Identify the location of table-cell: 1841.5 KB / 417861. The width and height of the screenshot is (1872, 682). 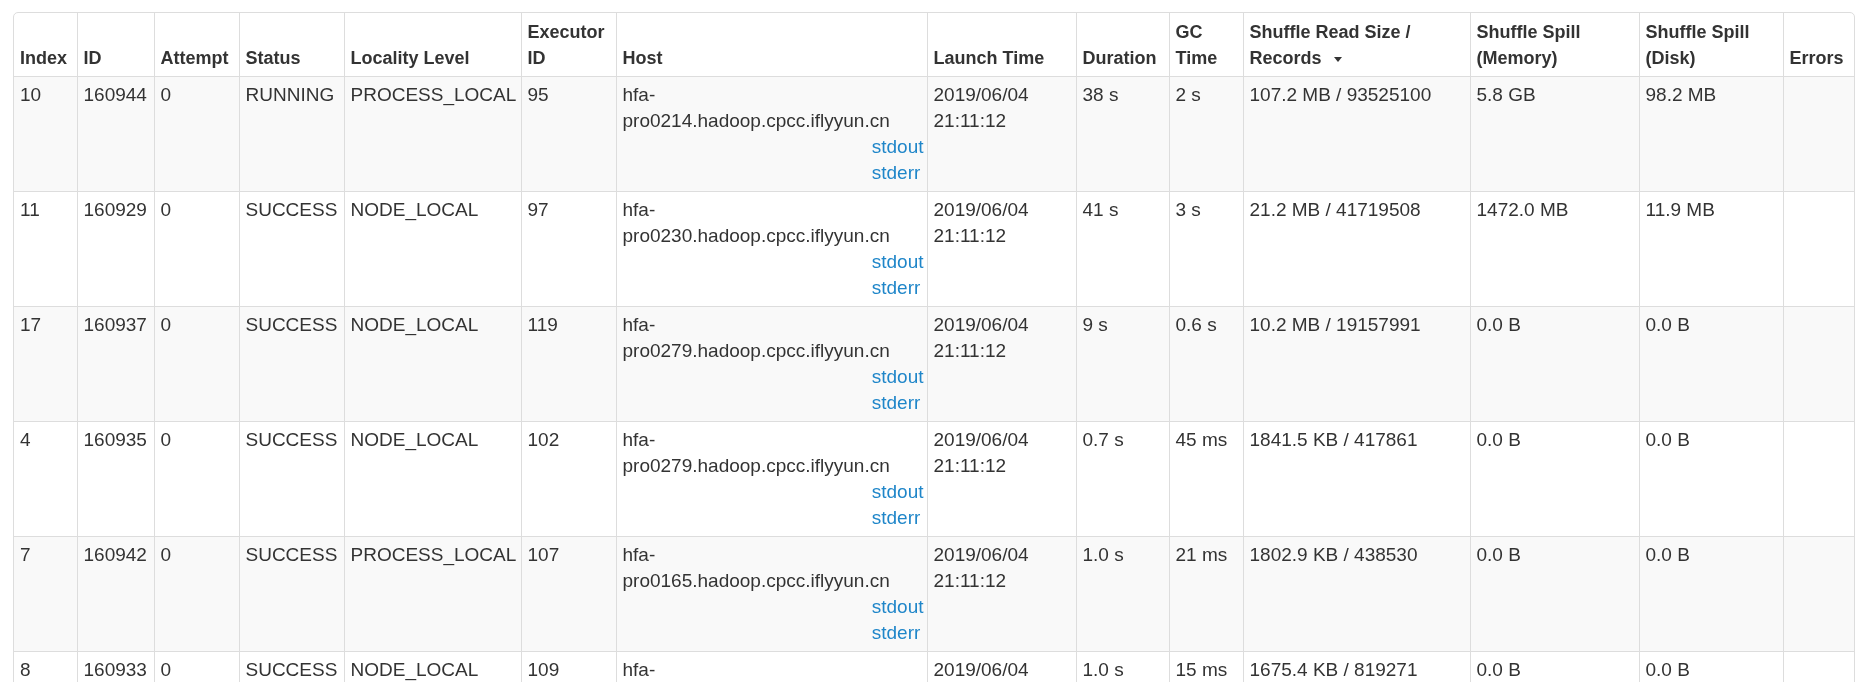
(1333, 439).